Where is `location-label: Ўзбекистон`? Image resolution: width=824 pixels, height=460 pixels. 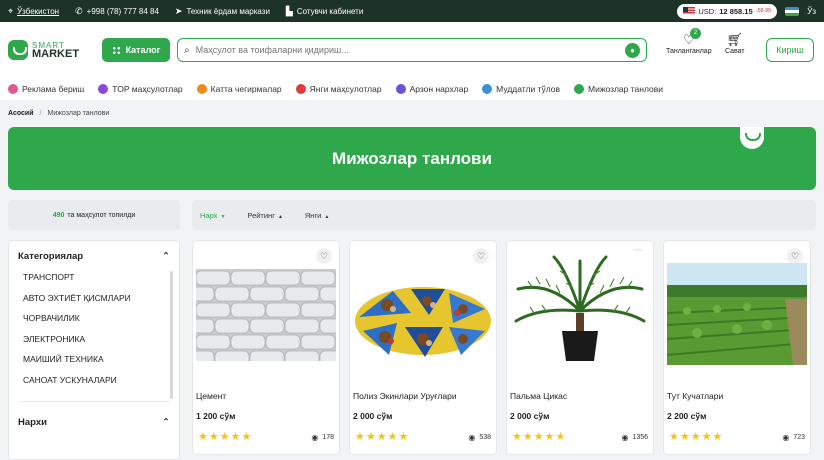
location-label: Ўзбекистон is located at coordinates (38, 11).